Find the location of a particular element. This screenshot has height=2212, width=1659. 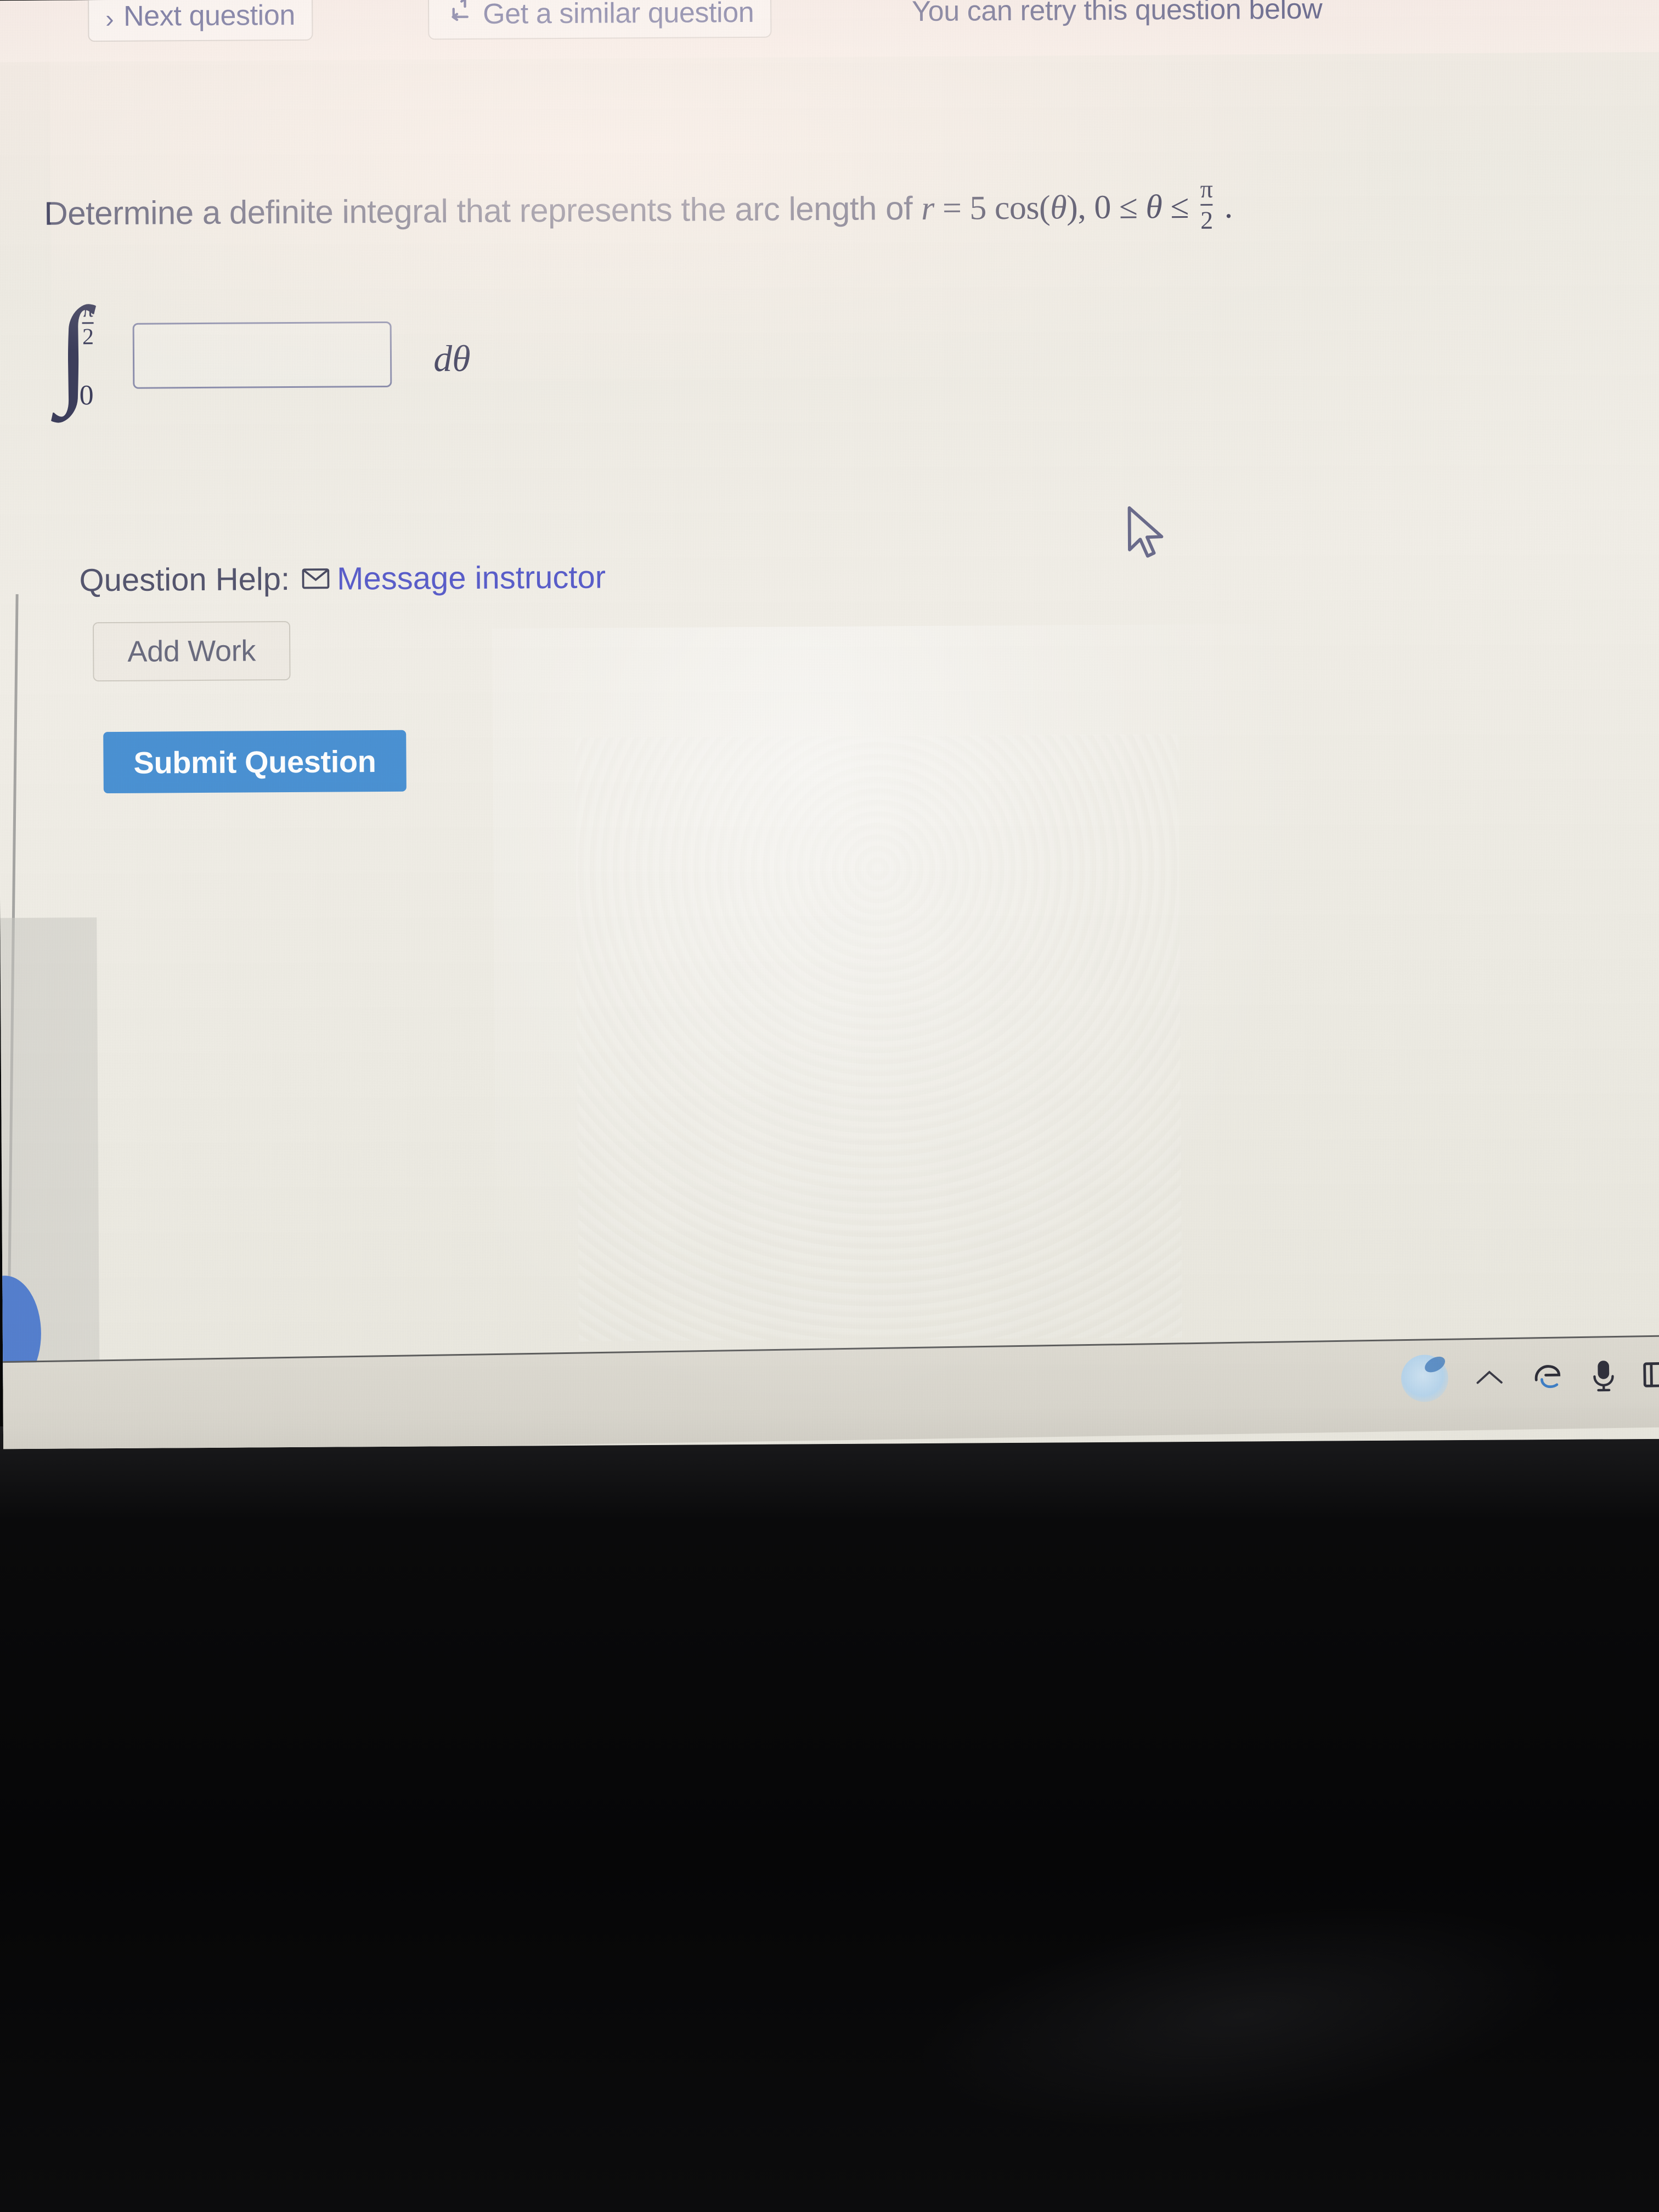

question-help-label: Question Help: is located at coordinates (185, 580).